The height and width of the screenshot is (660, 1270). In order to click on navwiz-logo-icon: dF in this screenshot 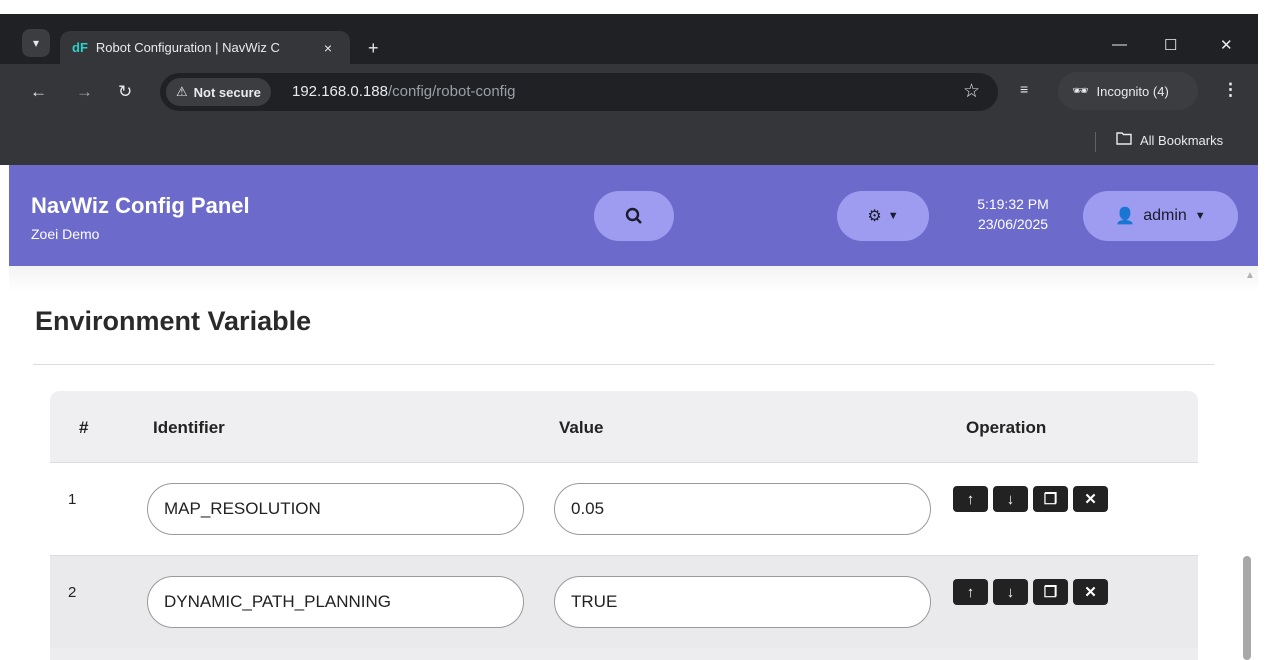, I will do `click(80, 47)`.